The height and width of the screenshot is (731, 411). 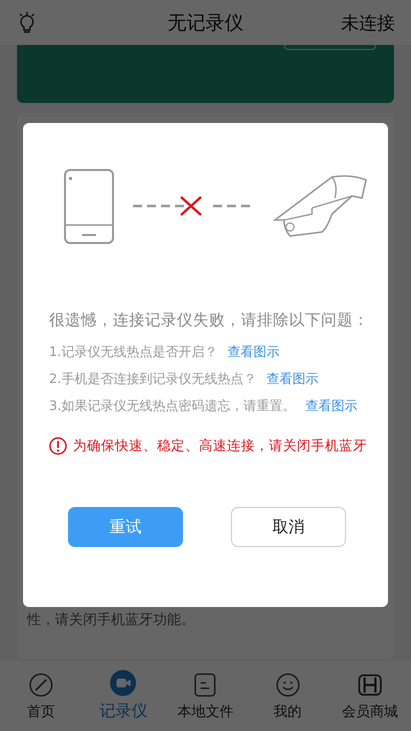 I want to click on nav-tab: 会员商城, so click(x=369, y=696).